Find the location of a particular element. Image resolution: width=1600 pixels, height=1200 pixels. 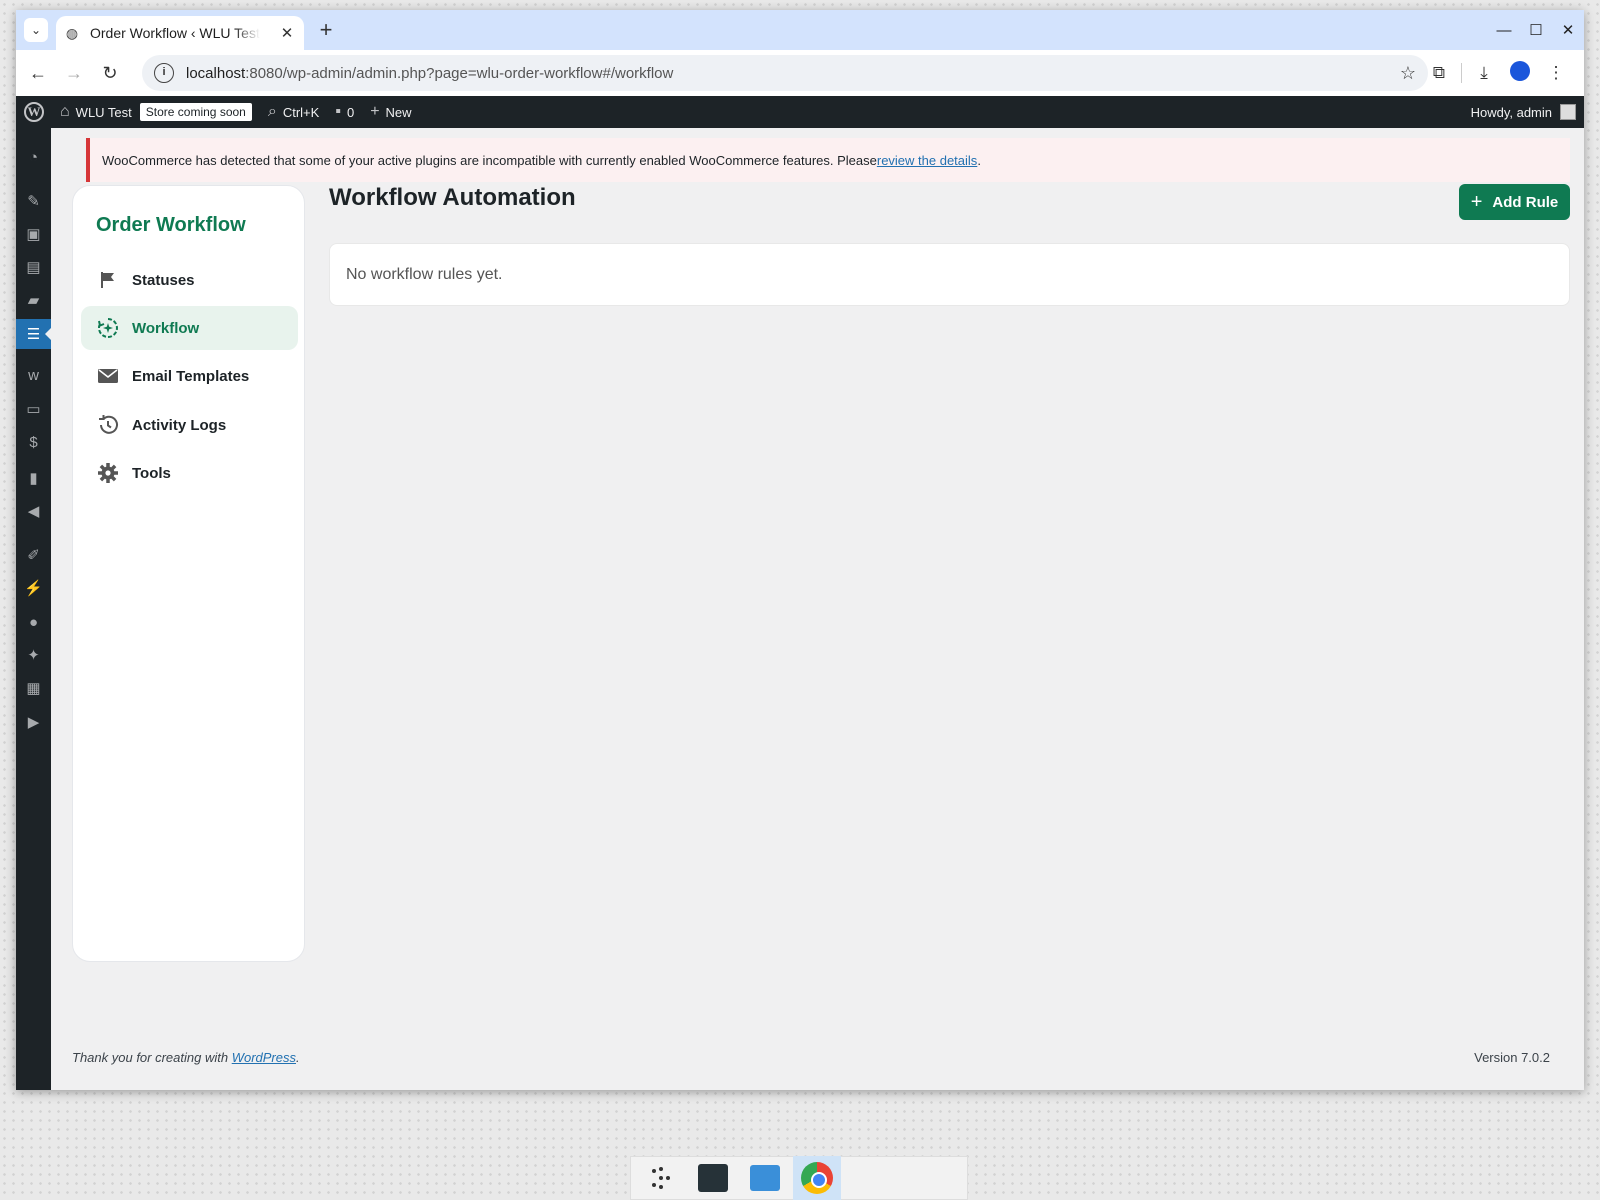

flag-icon is located at coordinates (108, 280).